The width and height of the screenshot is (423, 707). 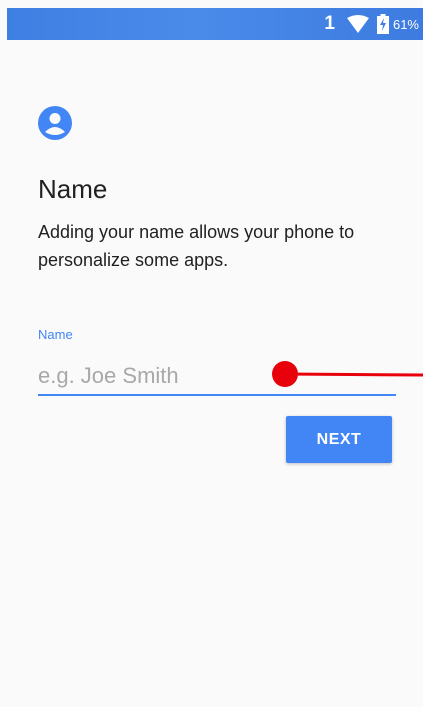 I want to click on name-field-label: Name, so click(x=55, y=334).